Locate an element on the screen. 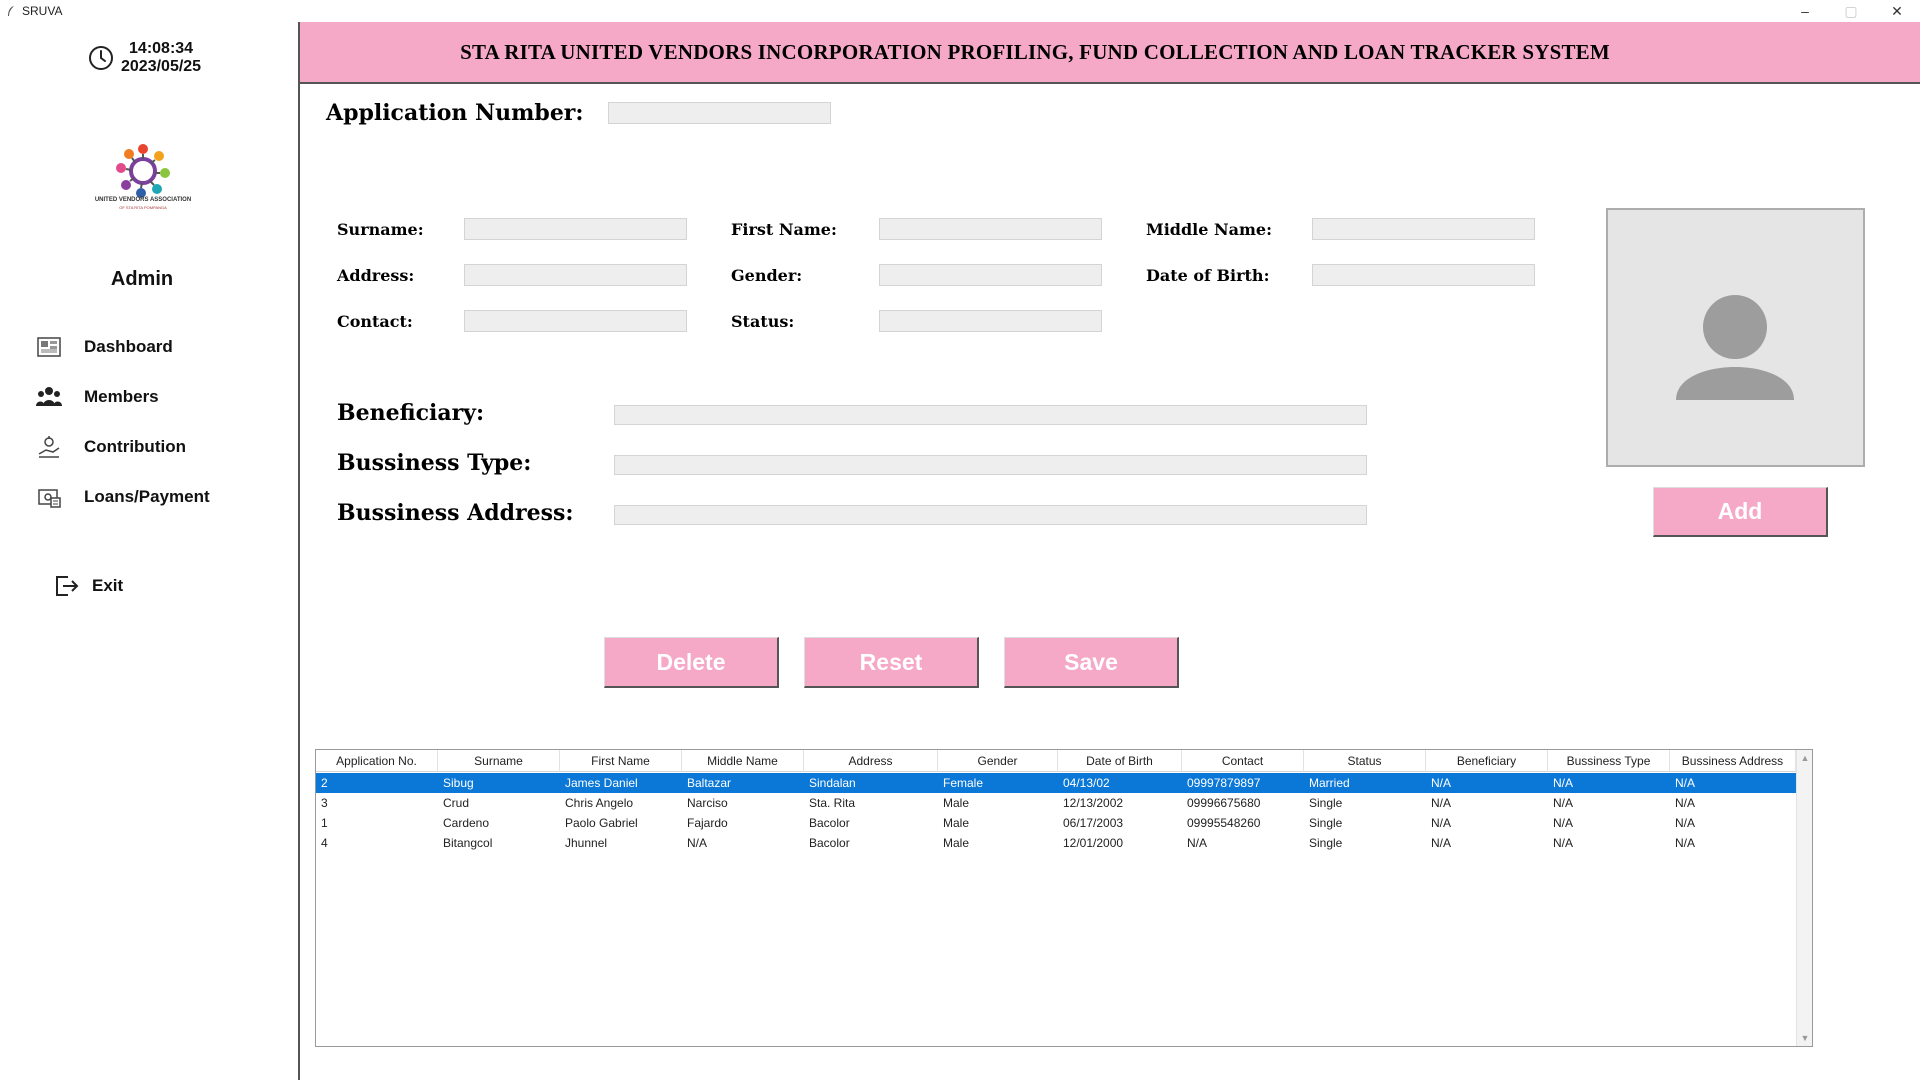 This screenshot has height=1080, width=1920. column-header: Date of Birth is located at coordinates (1120, 761).